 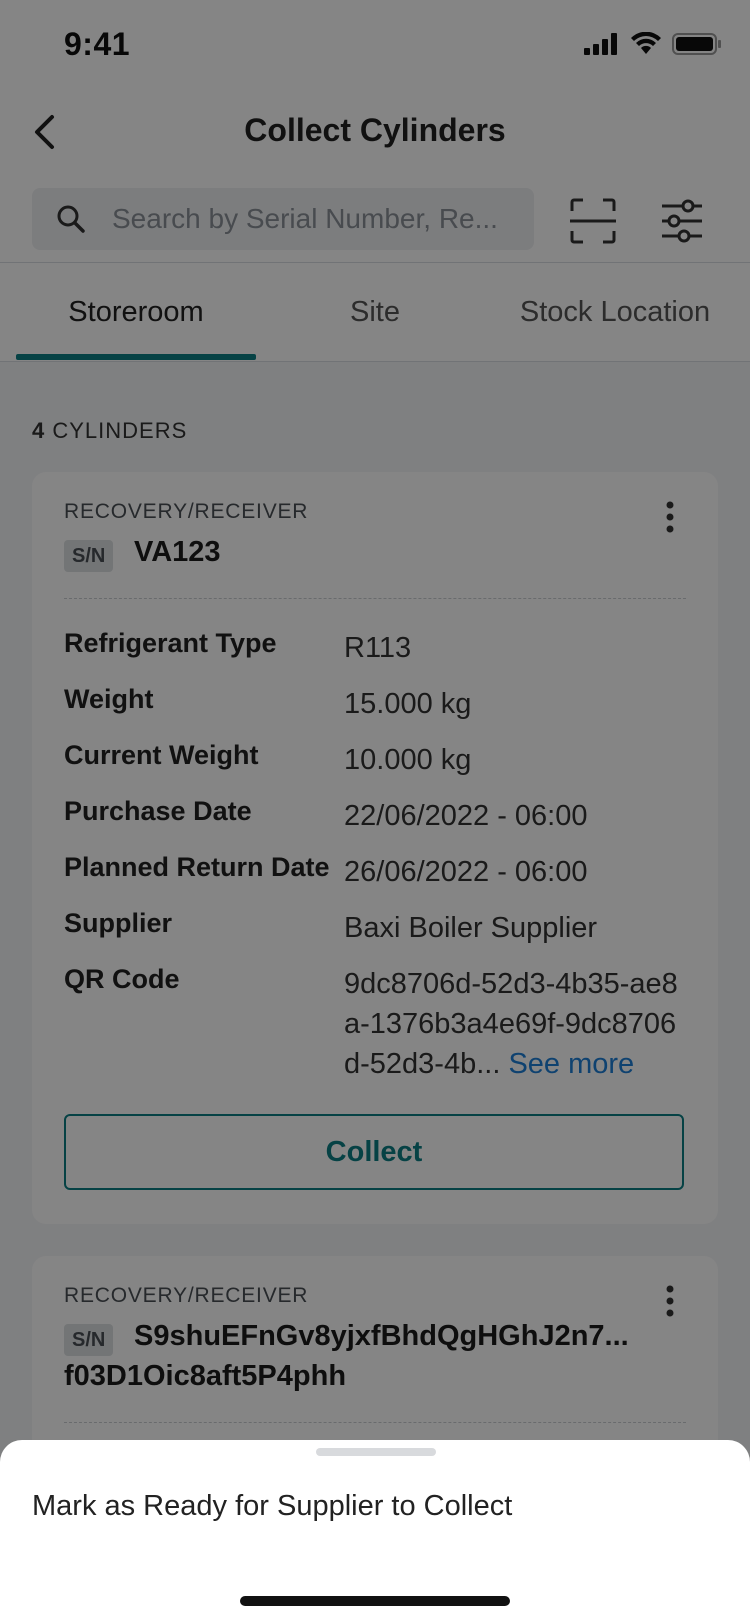 I want to click on sheet-grabber-handle, so click(x=376, y=1452).